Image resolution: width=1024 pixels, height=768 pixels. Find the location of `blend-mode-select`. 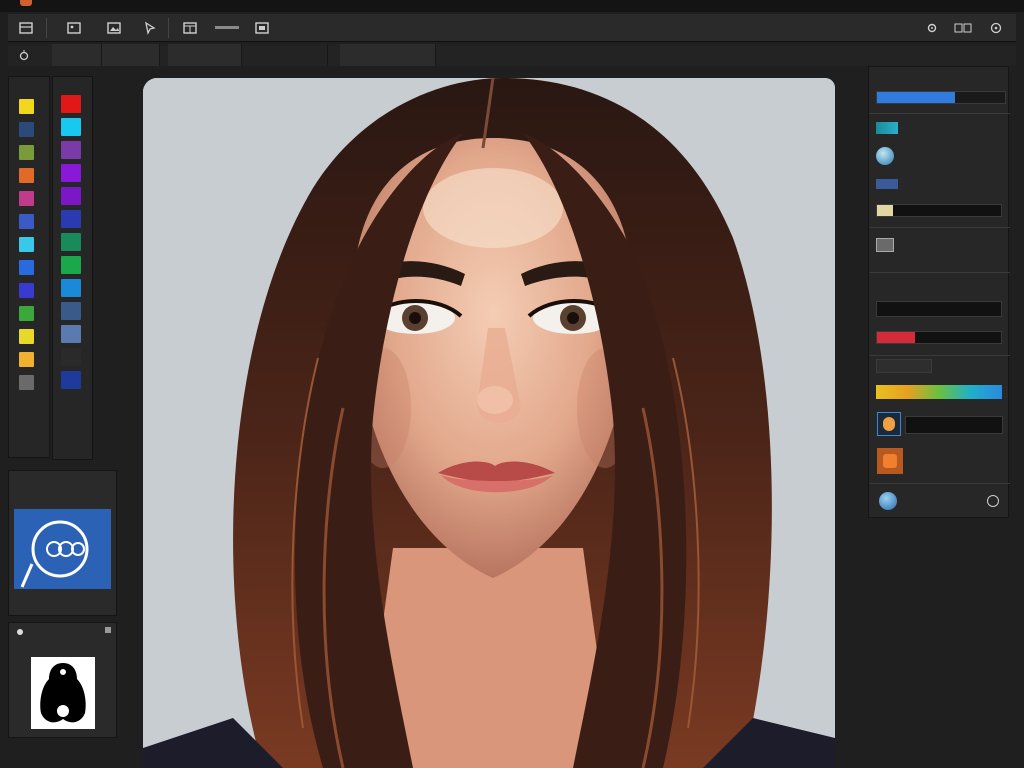

blend-mode-select is located at coordinates (941, 97).